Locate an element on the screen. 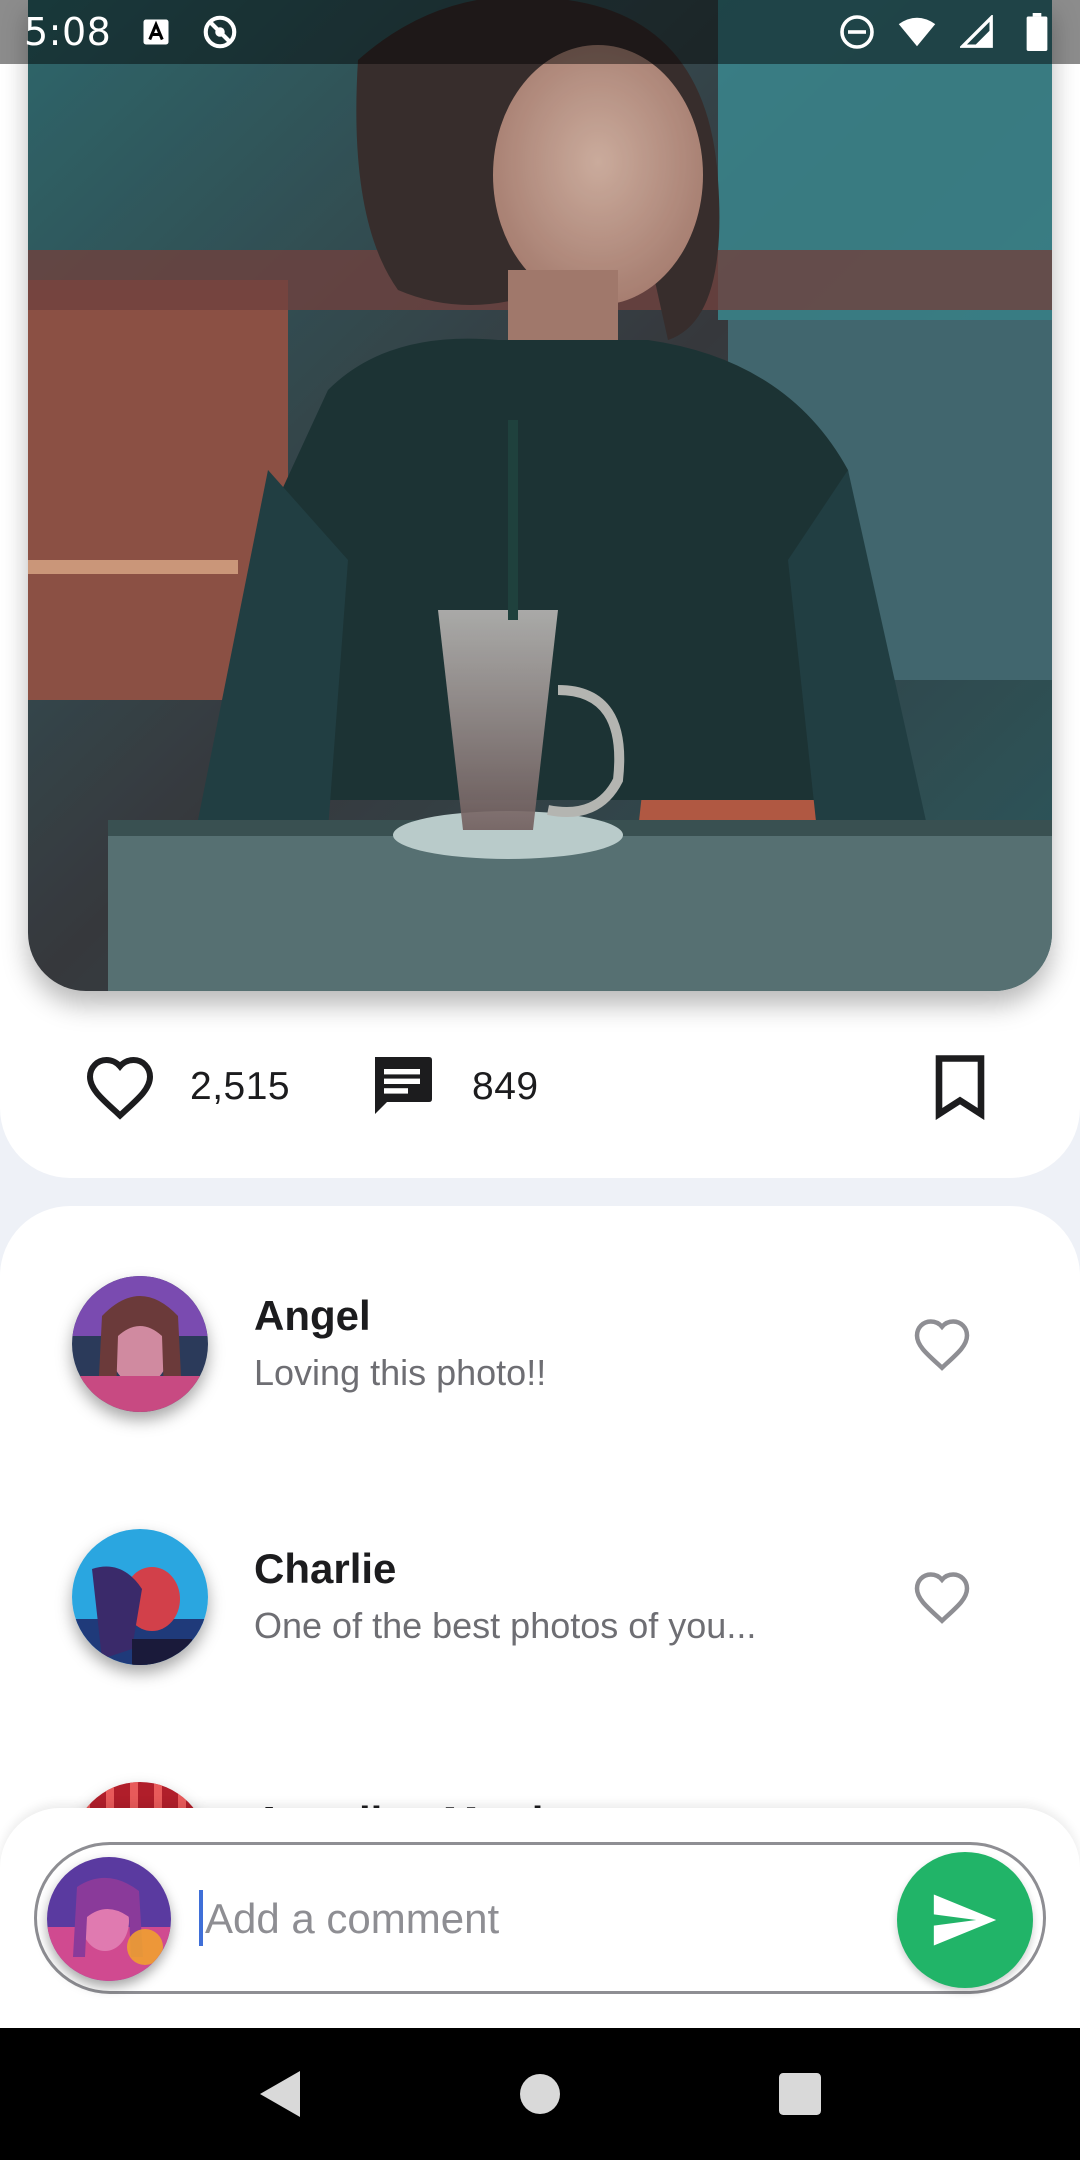  comment-item: Angel Loving this photo!! is located at coordinates (540, 1342).